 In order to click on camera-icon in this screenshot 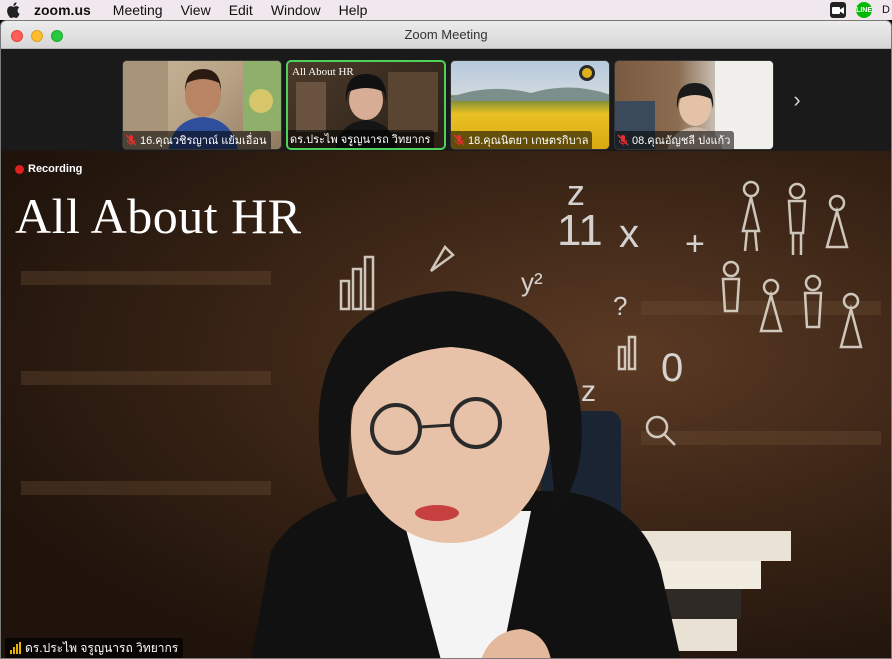, I will do `click(838, 10)`.